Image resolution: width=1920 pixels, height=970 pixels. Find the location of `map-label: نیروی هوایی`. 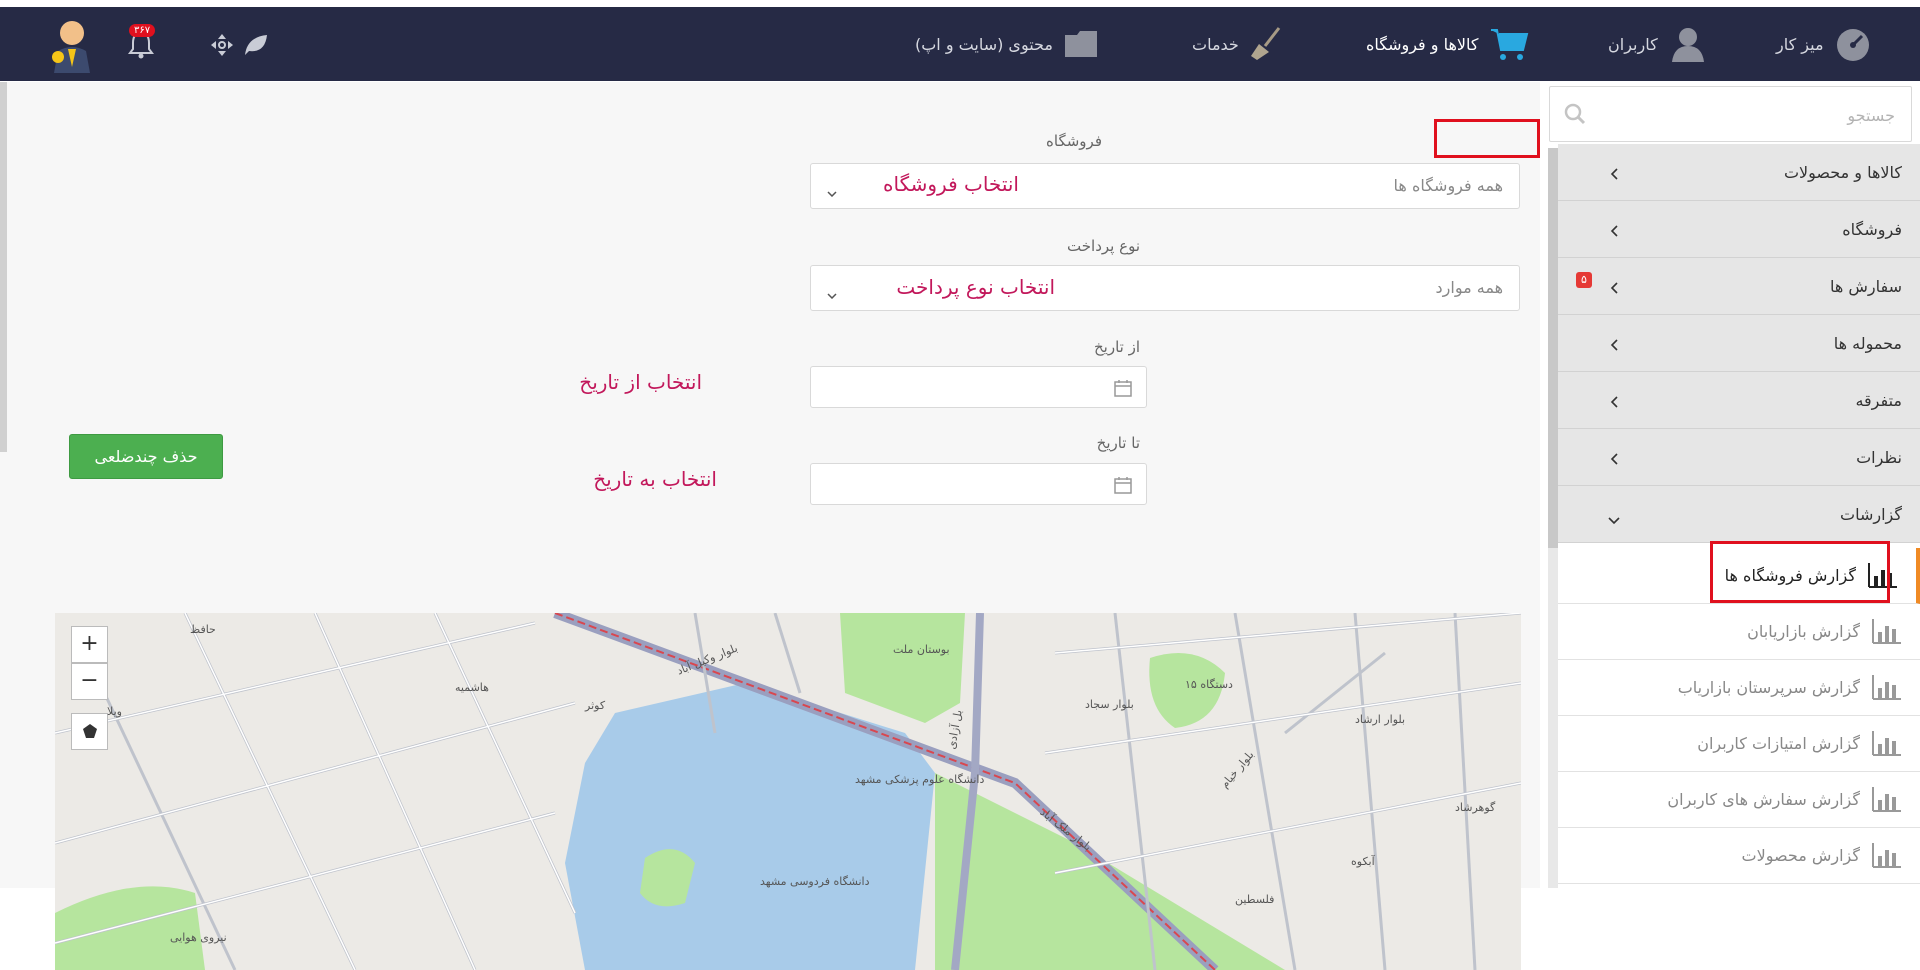

map-label: نیروی هوایی is located at coordinates (198, 937).